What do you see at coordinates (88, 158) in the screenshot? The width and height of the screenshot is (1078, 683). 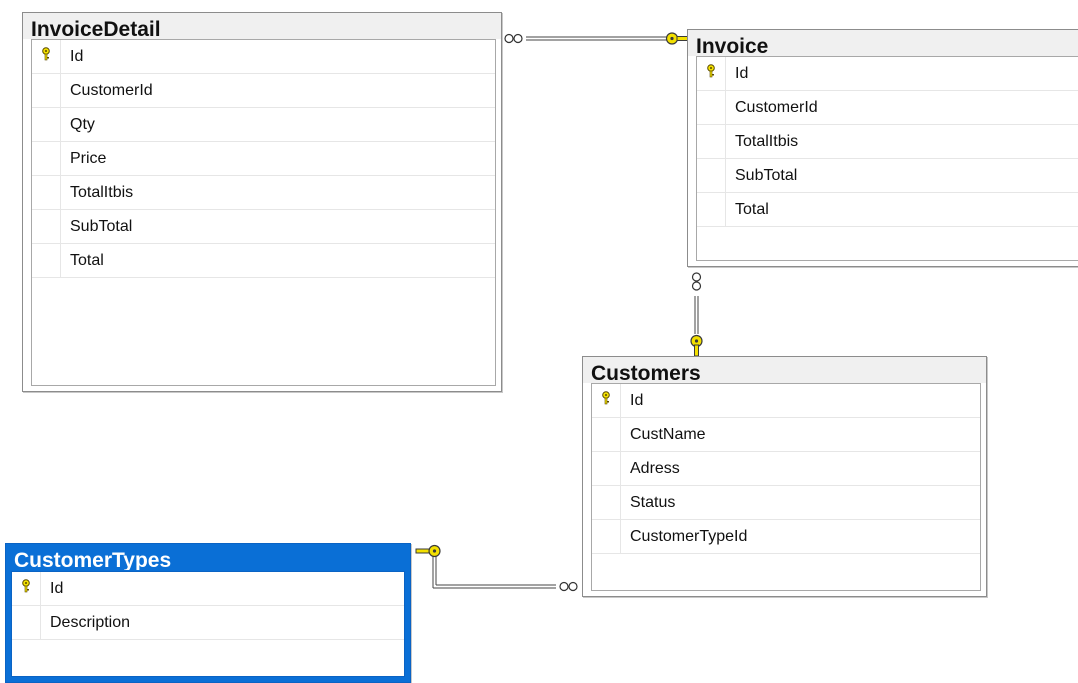 I see `column-name: Price` at bounding box center [88, 158].